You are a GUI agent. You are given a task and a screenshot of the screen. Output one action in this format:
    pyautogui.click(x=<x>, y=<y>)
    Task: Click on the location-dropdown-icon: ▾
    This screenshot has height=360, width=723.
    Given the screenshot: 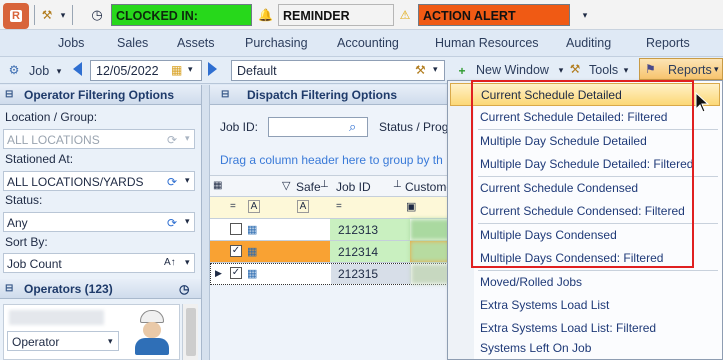 What is the action you would take?
    pyautogui.click(x=187, y=138)
    